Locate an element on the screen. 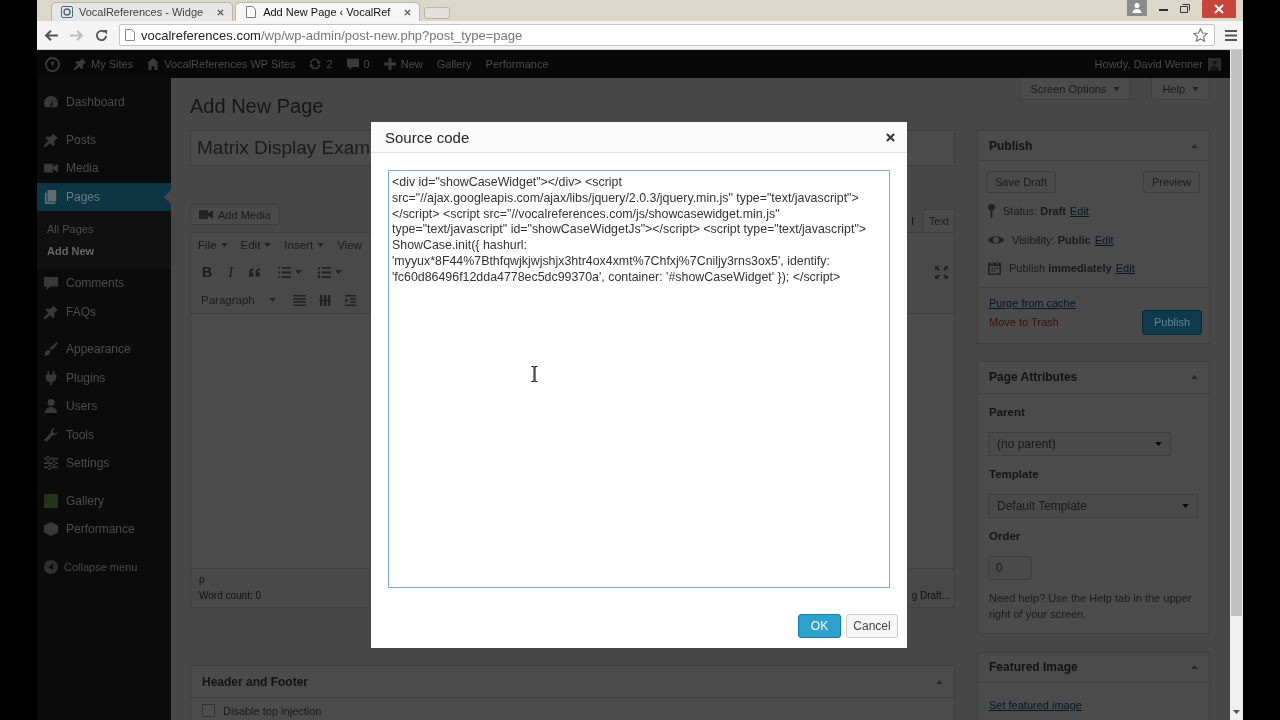 Image resolution: width=1280 pixels, height=720 pixels. indent-icon is located at coordinates (351, 300).